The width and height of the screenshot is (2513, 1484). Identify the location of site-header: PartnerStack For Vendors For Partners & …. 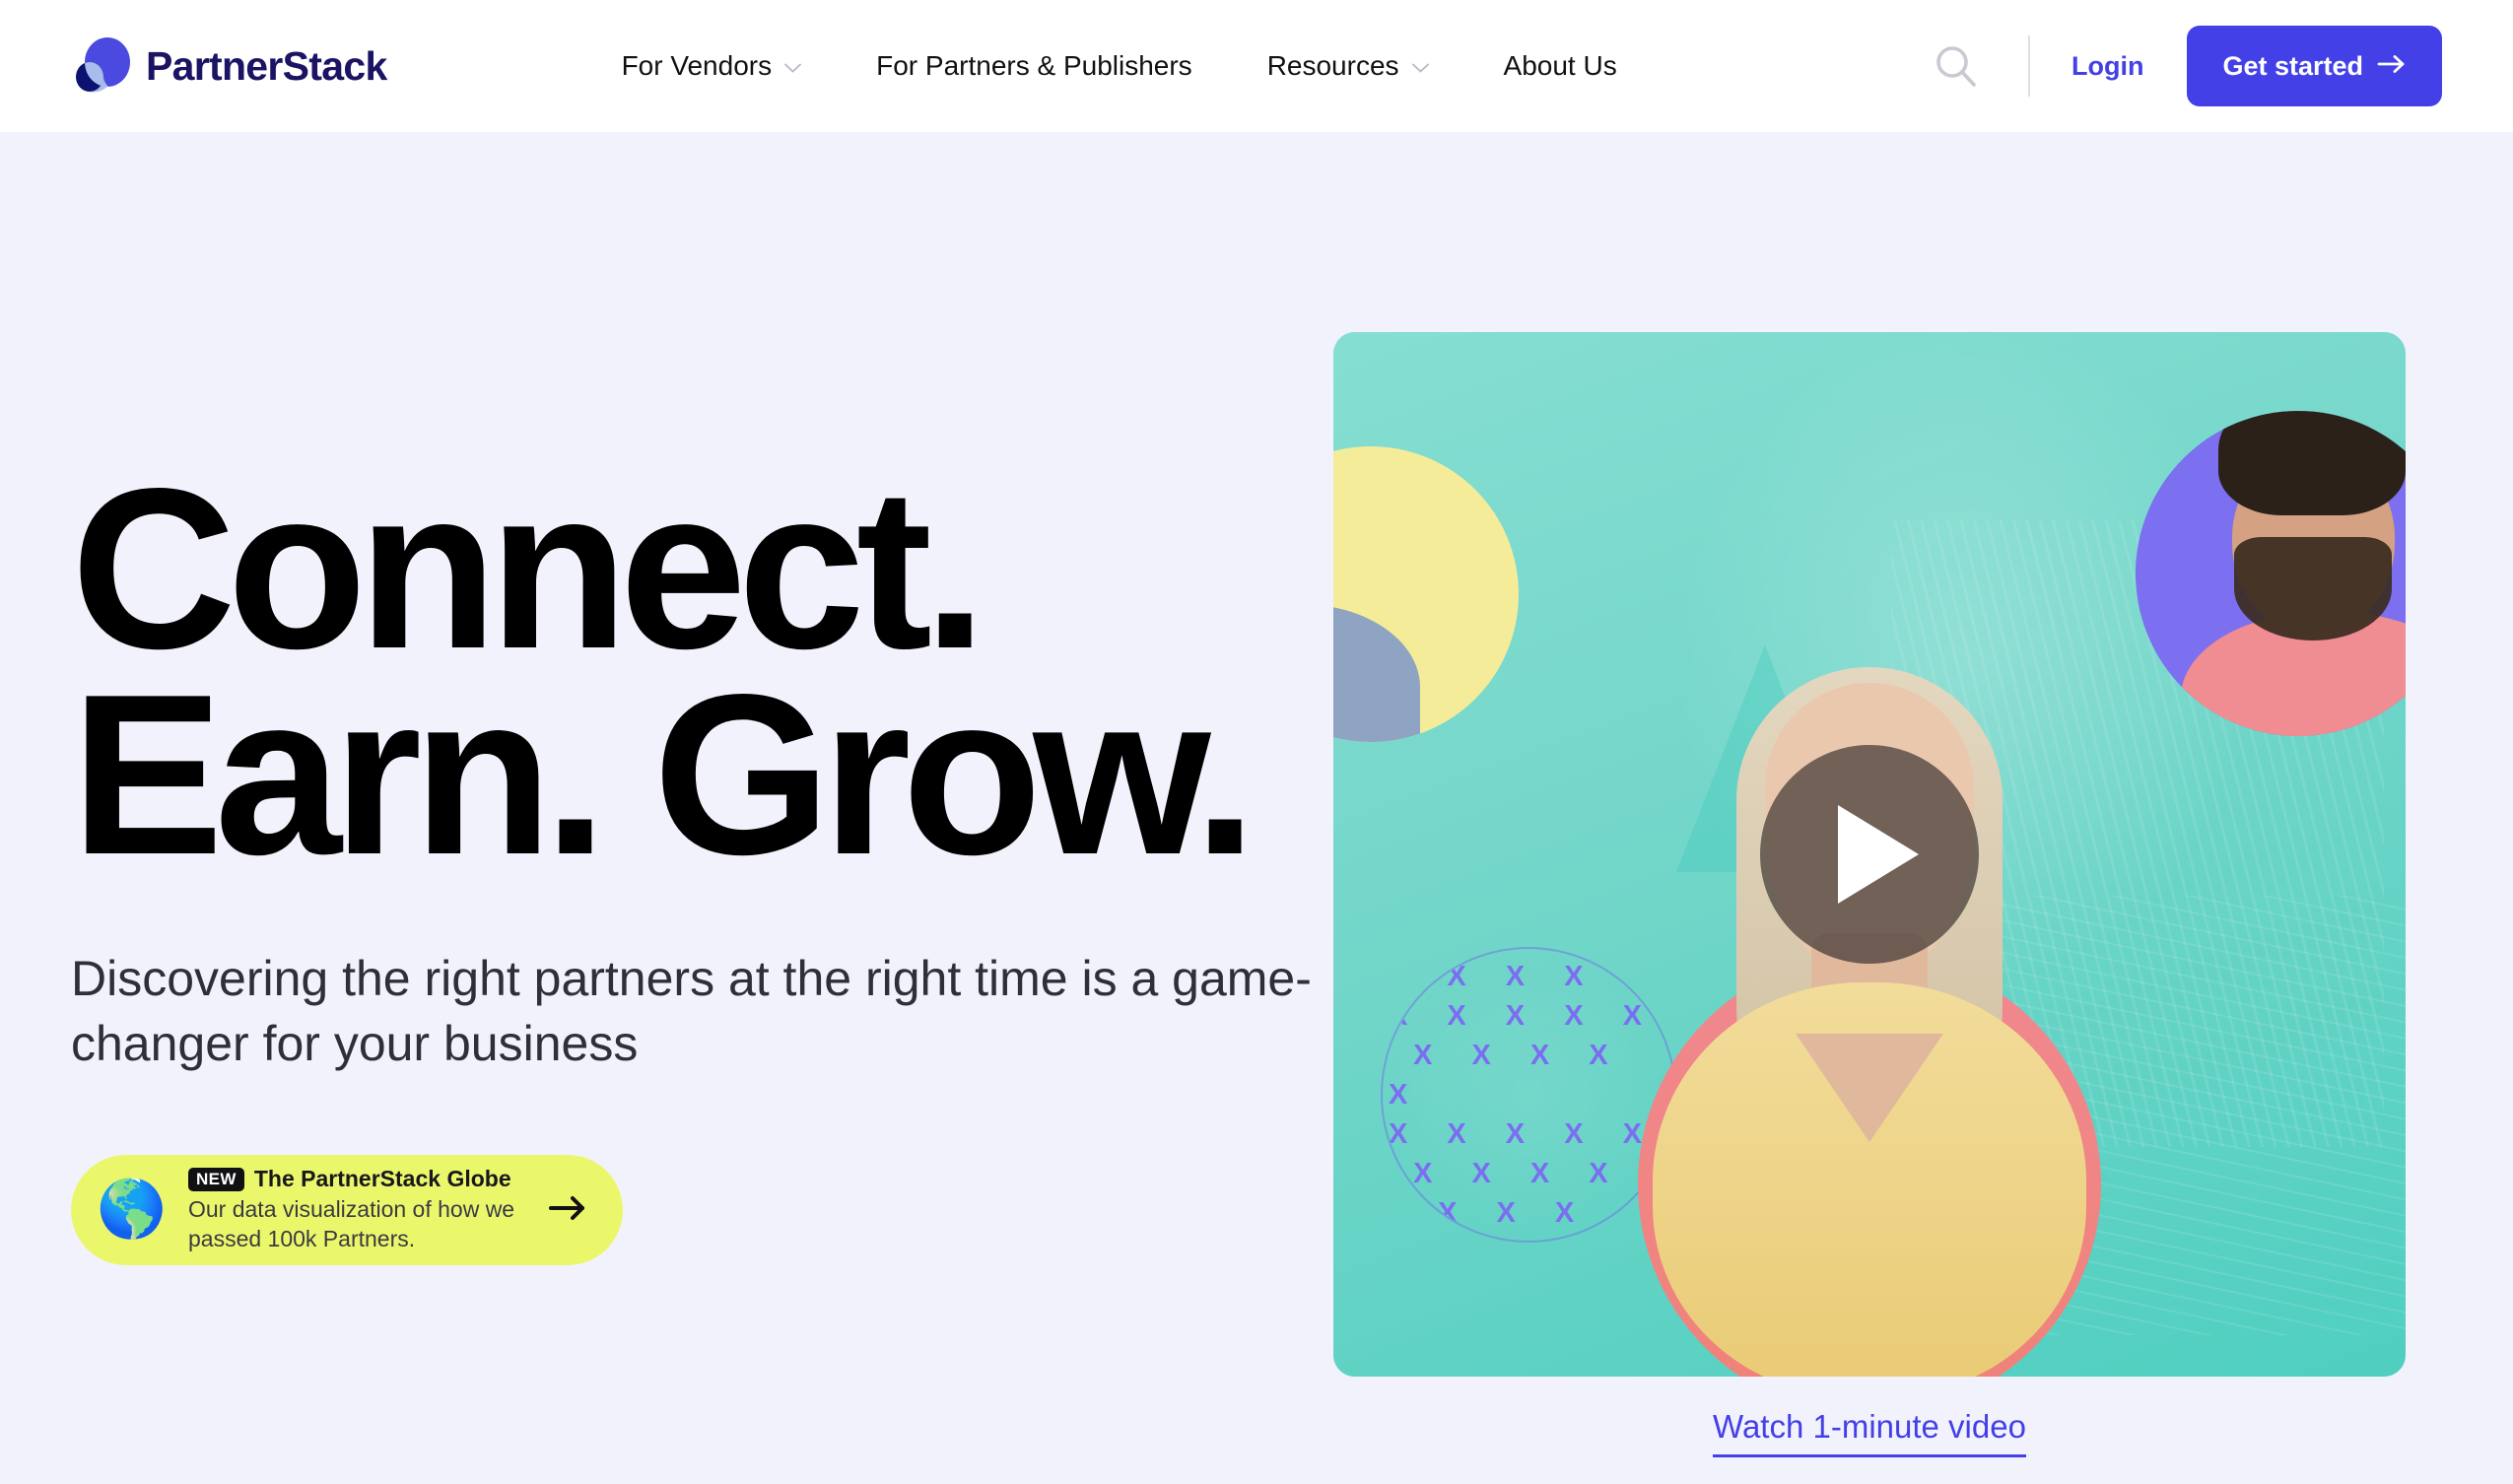
(1257, 66).